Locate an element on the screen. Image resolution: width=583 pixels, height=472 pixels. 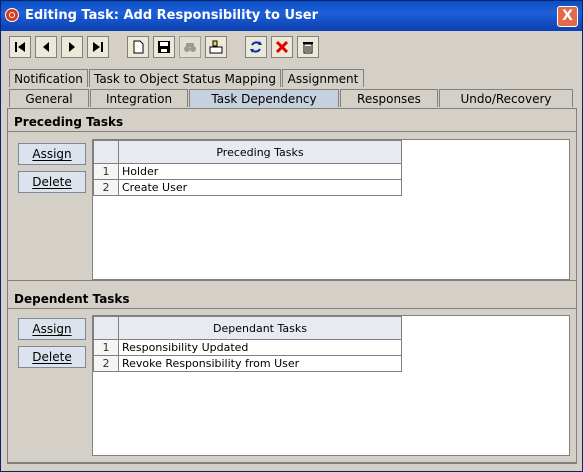
tab-notification: Notification is located at coordinates (48, 78).